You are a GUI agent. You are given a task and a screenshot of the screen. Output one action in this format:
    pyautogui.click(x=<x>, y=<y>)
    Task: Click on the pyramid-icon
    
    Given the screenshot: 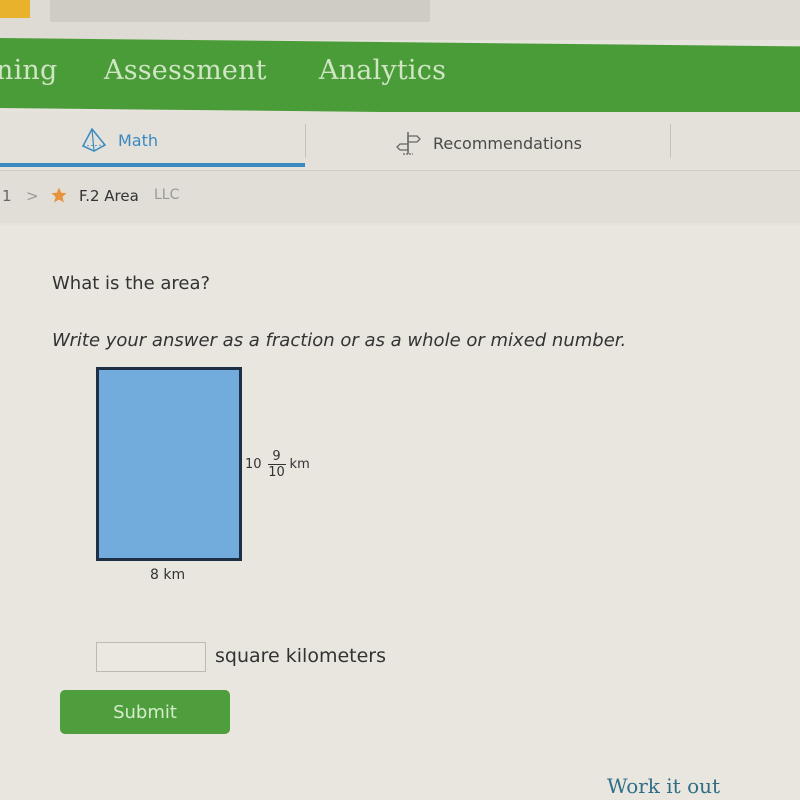 What is the action you would take?
    pyautogui.click(x=94, y=139)
    